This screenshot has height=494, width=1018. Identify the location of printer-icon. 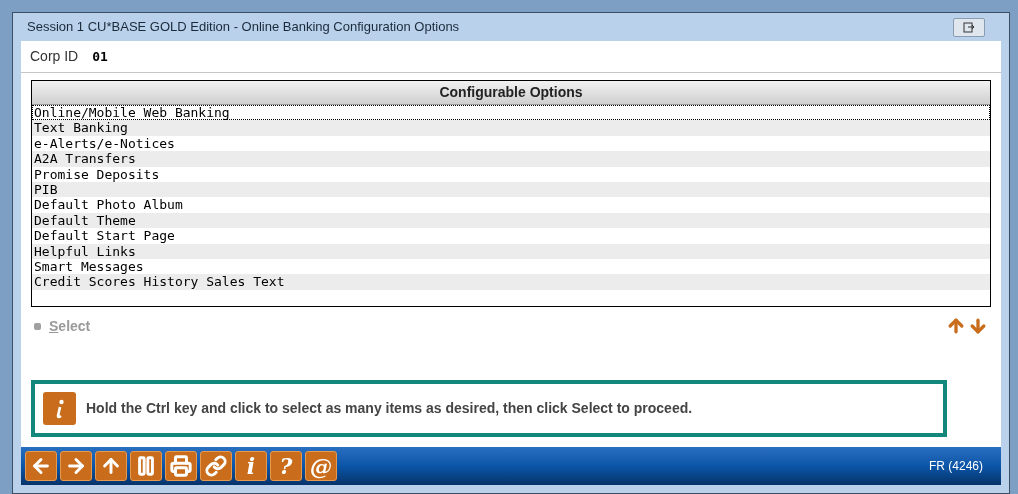
(181, 466).